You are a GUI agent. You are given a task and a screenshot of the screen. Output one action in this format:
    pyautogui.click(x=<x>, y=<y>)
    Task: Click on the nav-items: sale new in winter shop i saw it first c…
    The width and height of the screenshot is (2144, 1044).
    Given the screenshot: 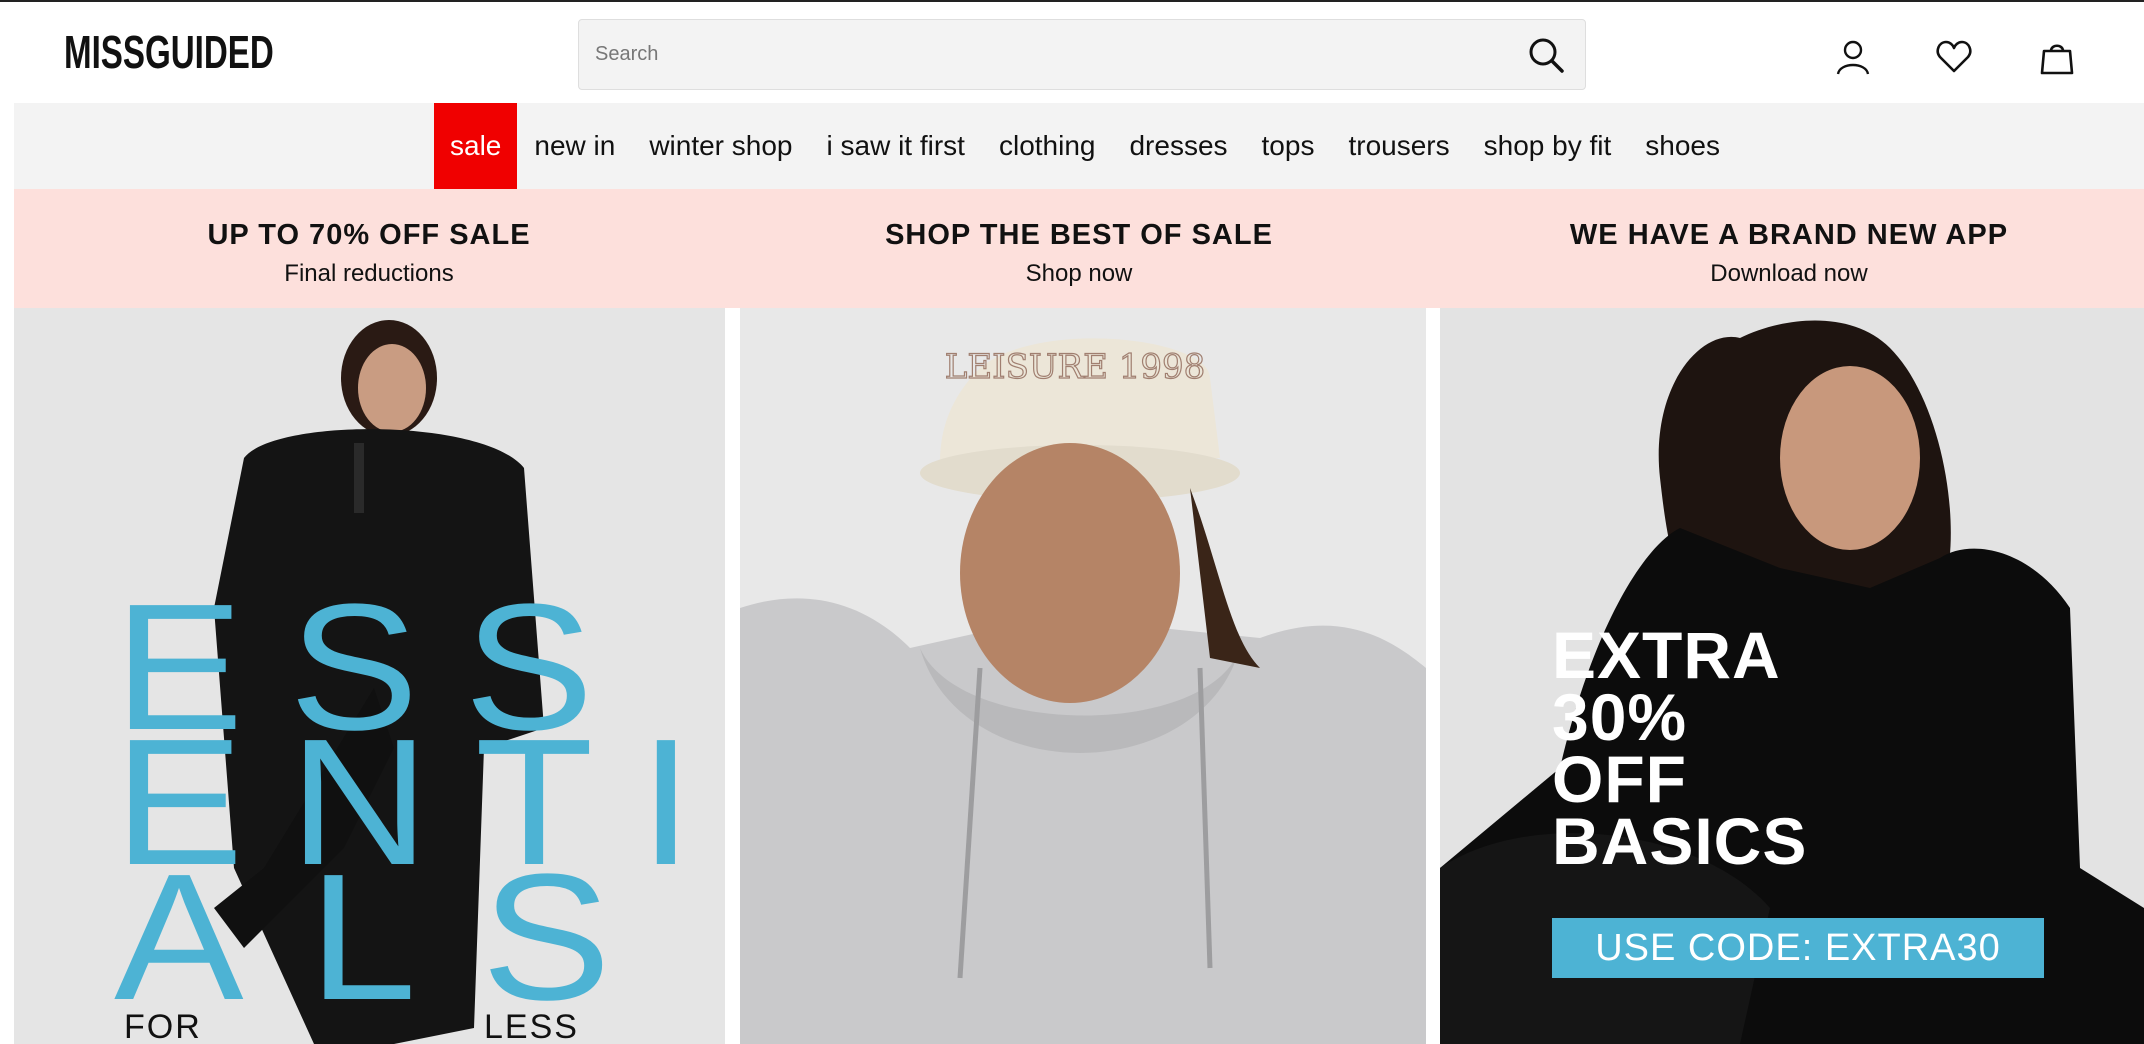 What is the action you would take?
    pyautogui.click(x=1085, y=146)
    